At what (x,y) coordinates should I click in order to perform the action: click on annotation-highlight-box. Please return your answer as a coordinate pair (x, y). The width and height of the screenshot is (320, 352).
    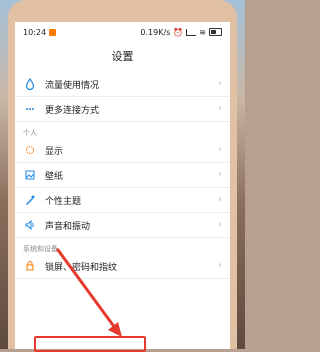
    Looking at the image, I should click on (90, 344).